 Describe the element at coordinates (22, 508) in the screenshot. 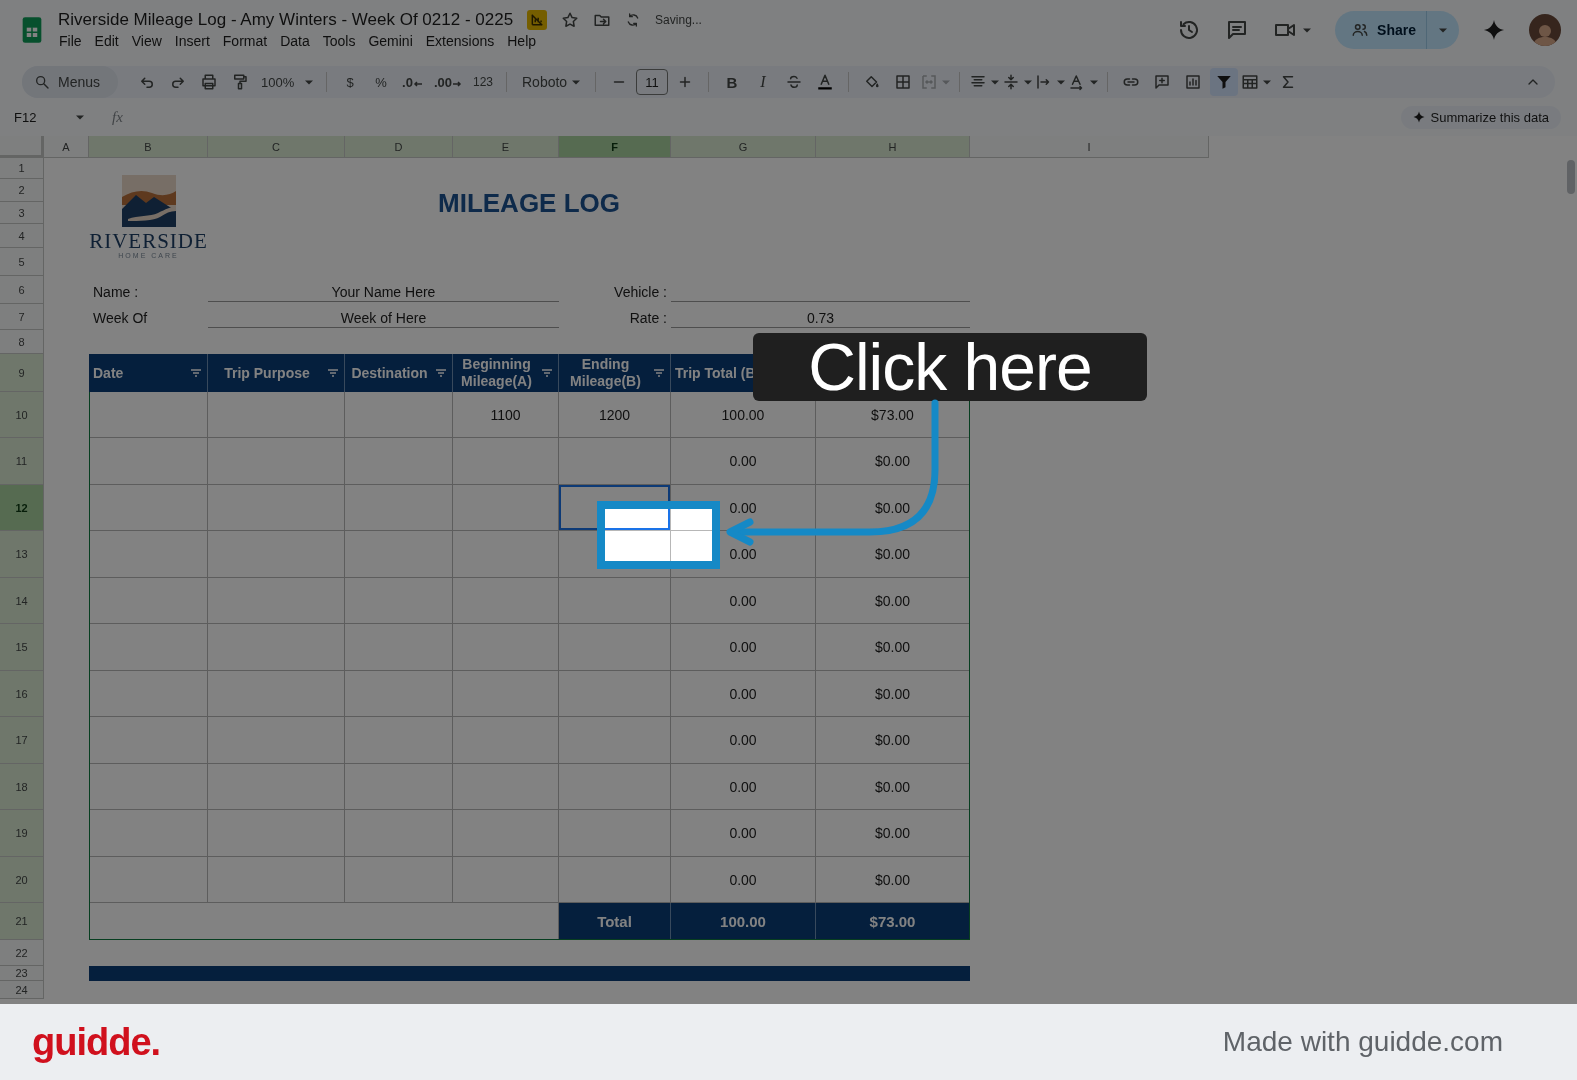

I see `row-header: 12` at that location.